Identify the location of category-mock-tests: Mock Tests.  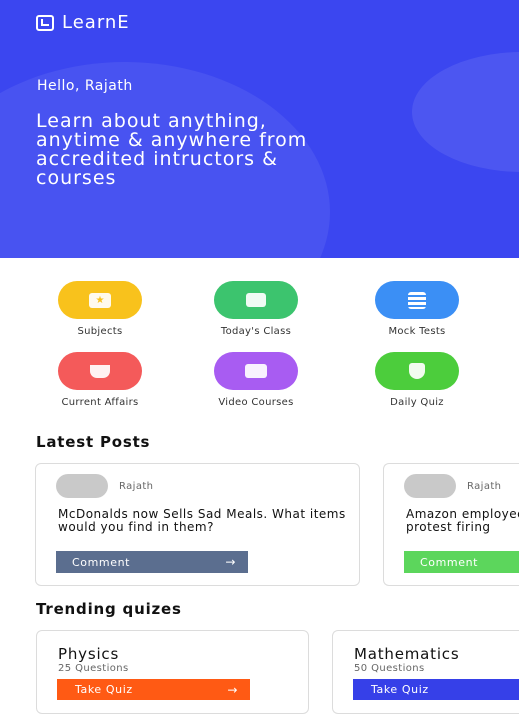
(417, 309).